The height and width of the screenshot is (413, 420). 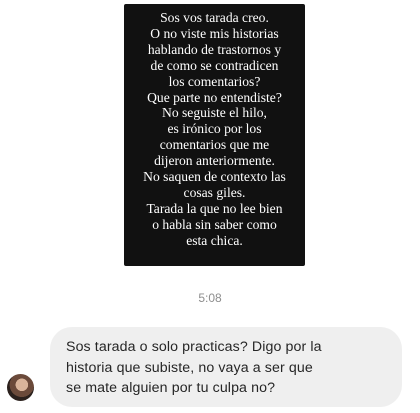 I want to click on story-line: de como se contradicen, so click(x=214, y=65).